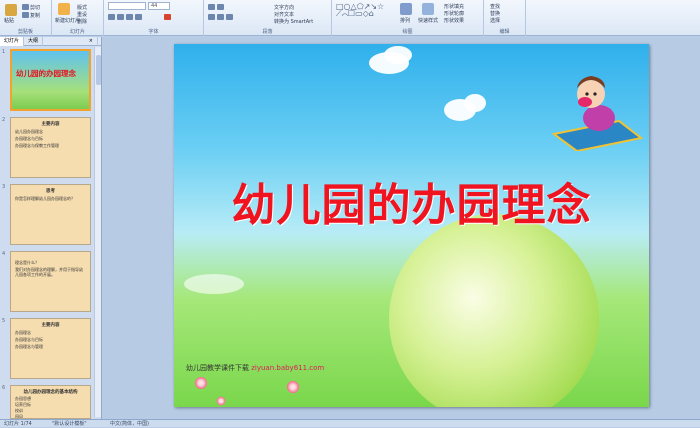  What do you see at coordinates (34, 41) in the screenshot?
I see `tab-outline: 大纲` at bounding box center [34, 41].